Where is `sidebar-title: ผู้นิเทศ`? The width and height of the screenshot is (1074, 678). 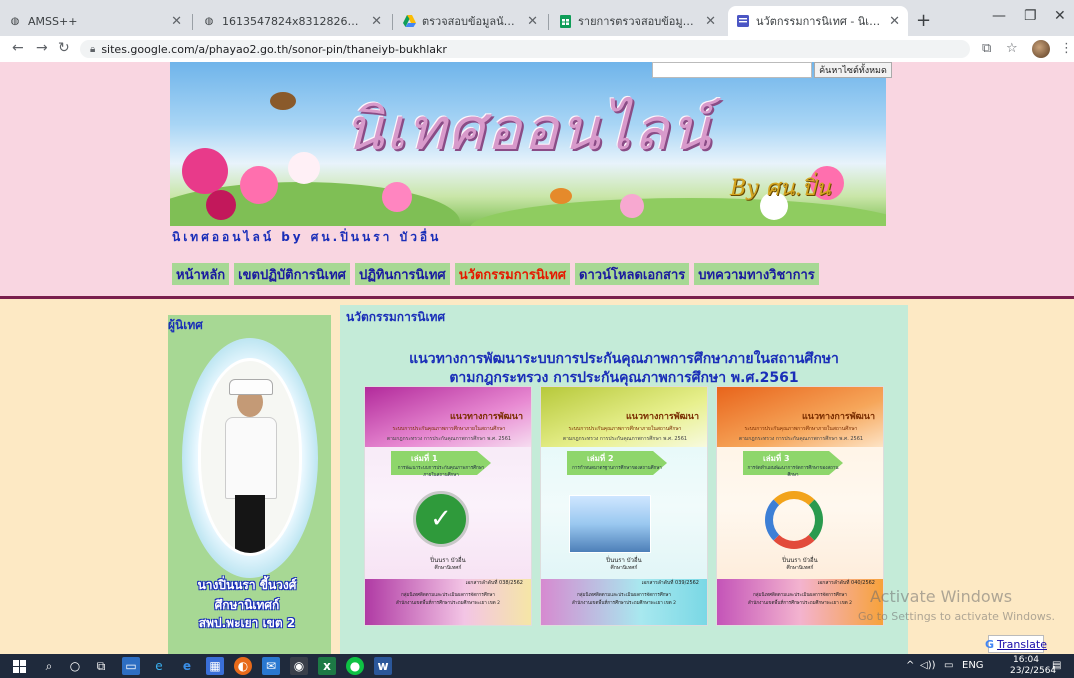
sidebar-title: ผู้นิเทศ is located at coordinates (185, 325).